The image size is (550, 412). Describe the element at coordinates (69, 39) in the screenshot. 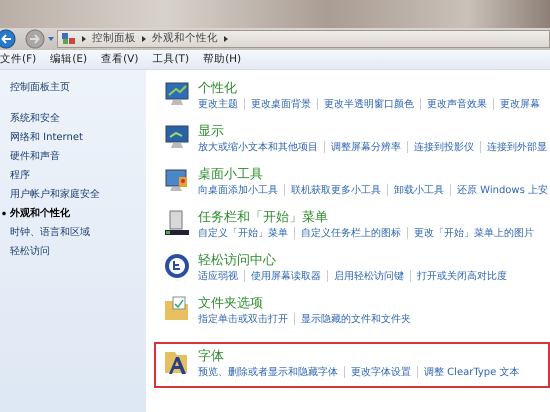

I see `control-panel-icon` at that location.